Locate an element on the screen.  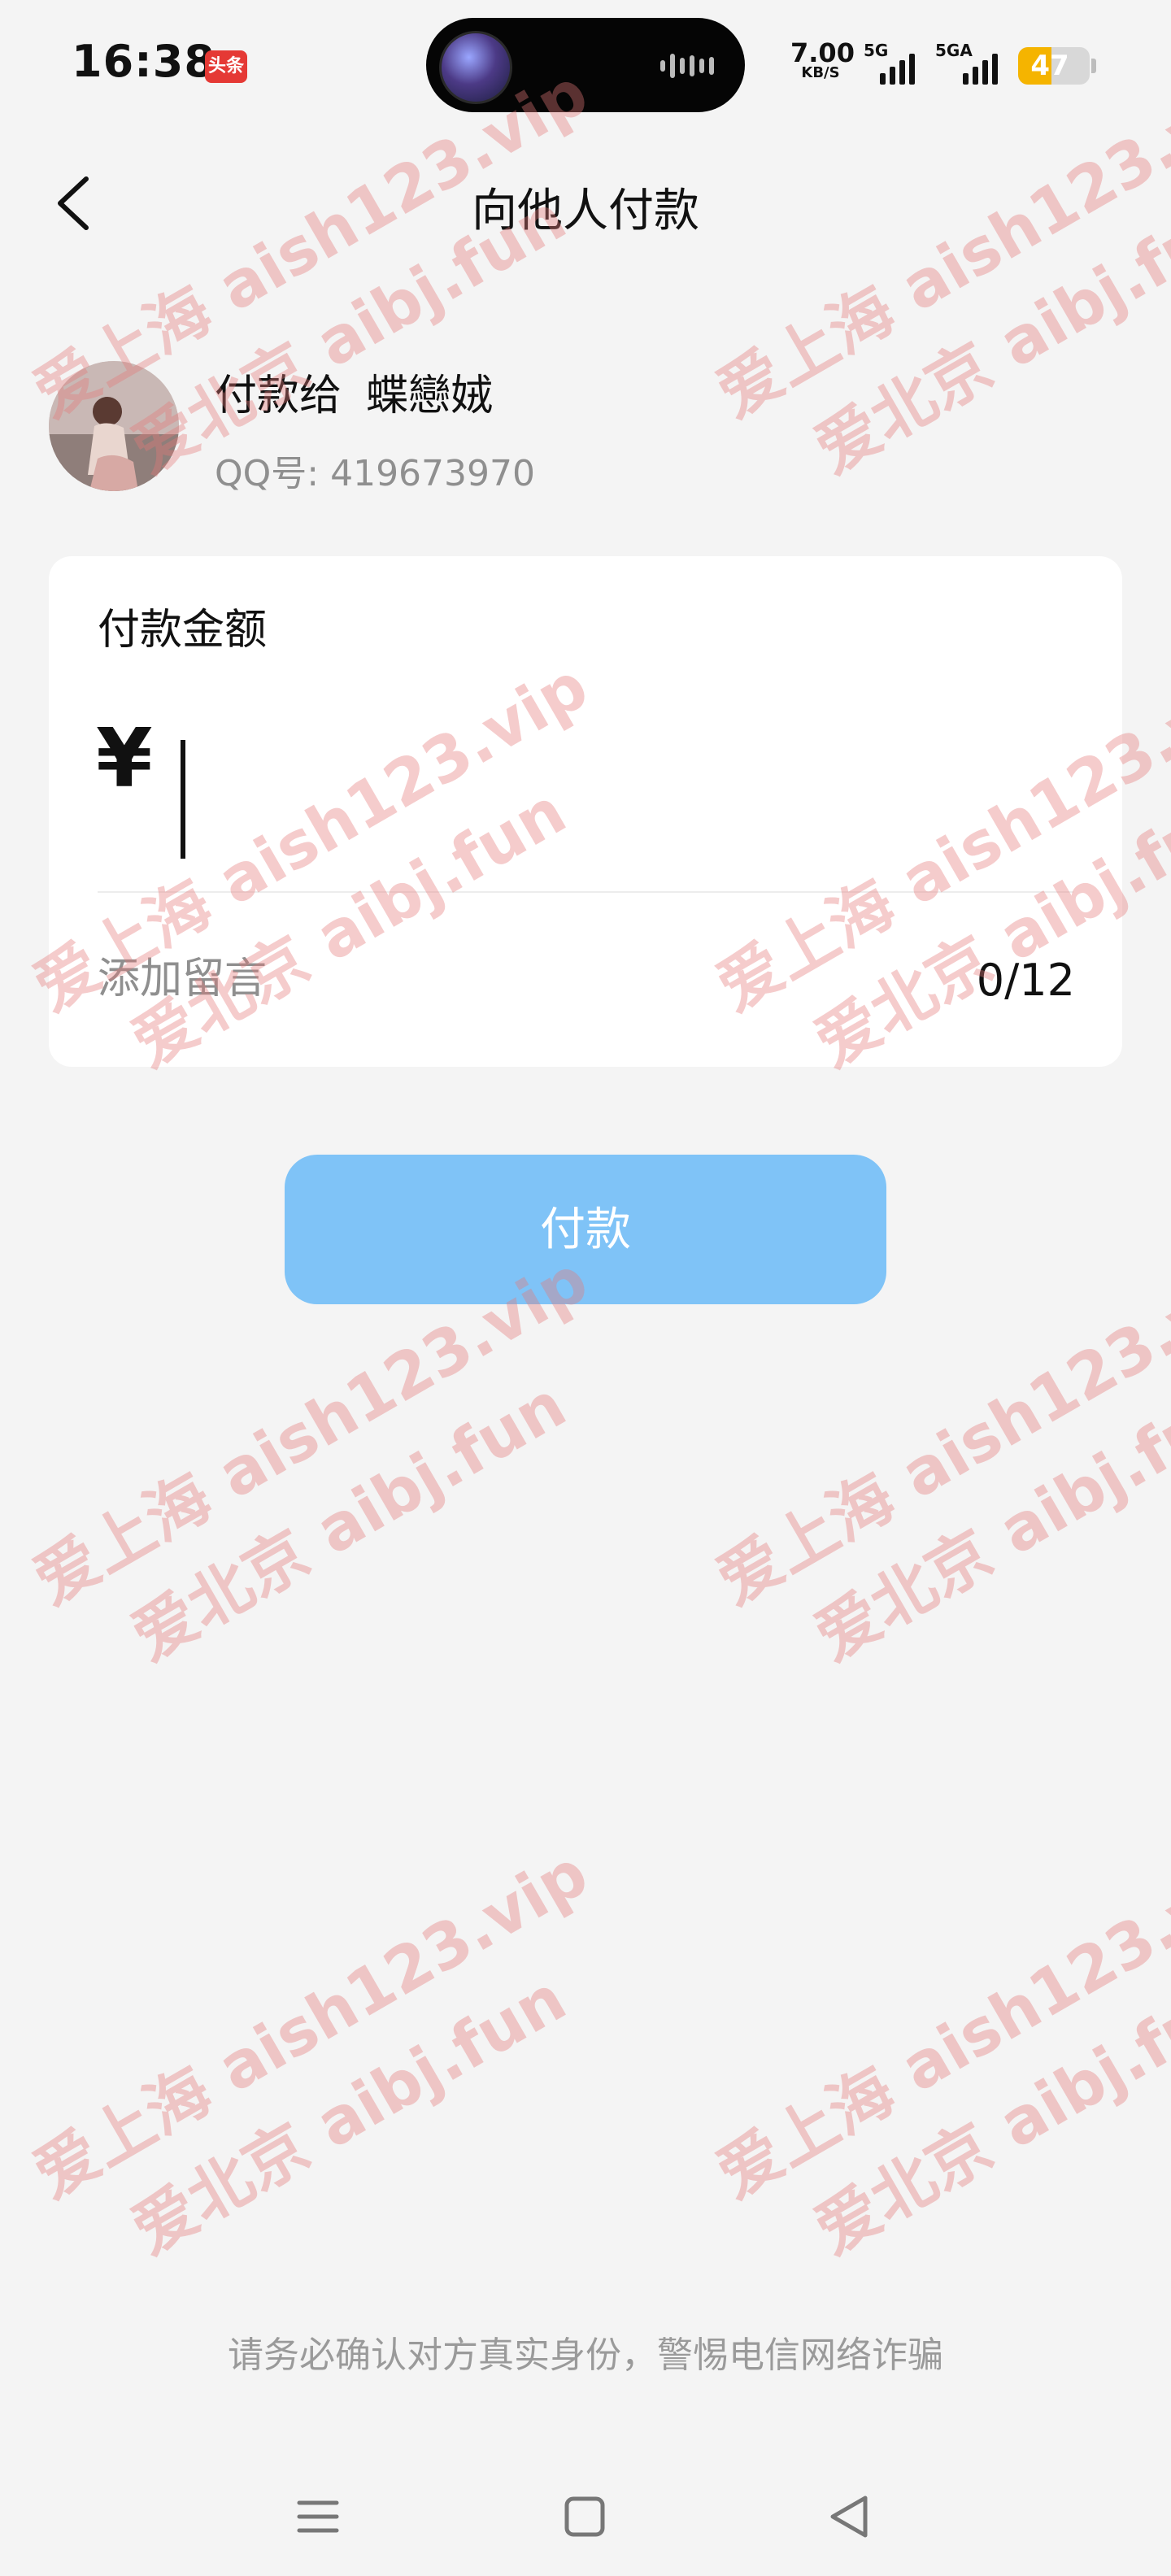
payee-title: 付款给 蝶戀娀 is located at coordinates (354, 391).